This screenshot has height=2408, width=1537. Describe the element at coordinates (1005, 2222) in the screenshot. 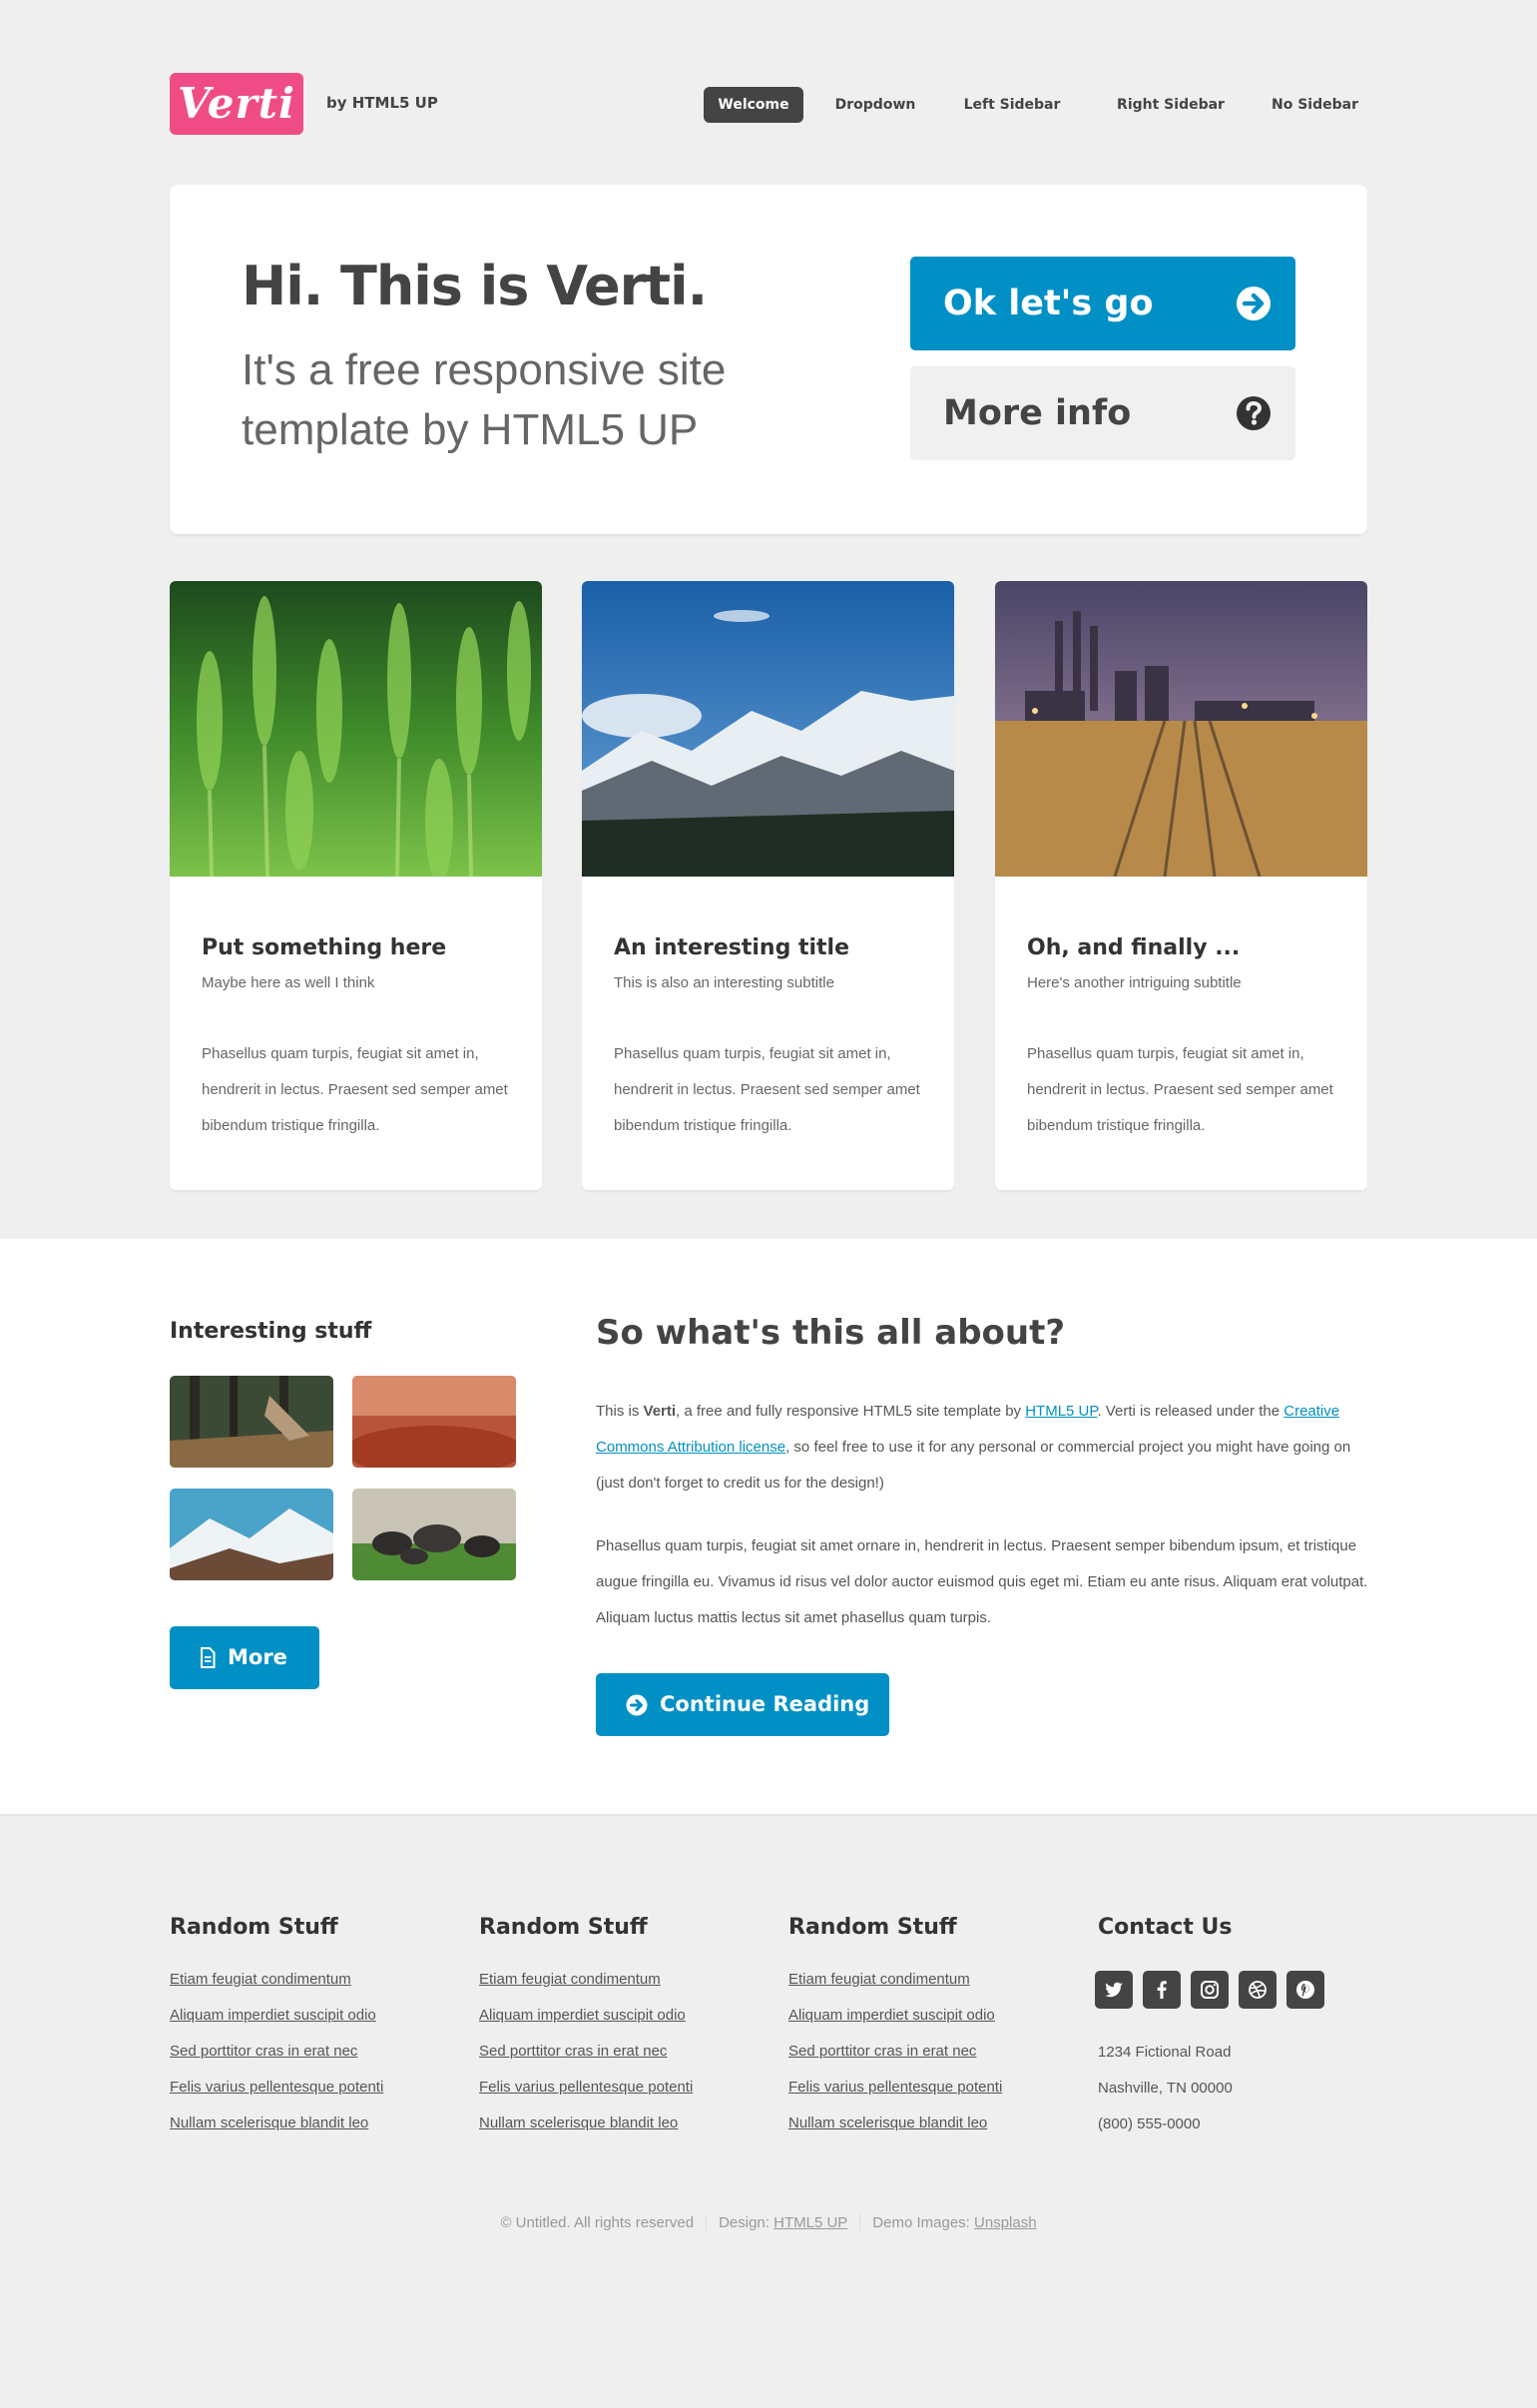

I see `images-link: Unsplash` at that location.